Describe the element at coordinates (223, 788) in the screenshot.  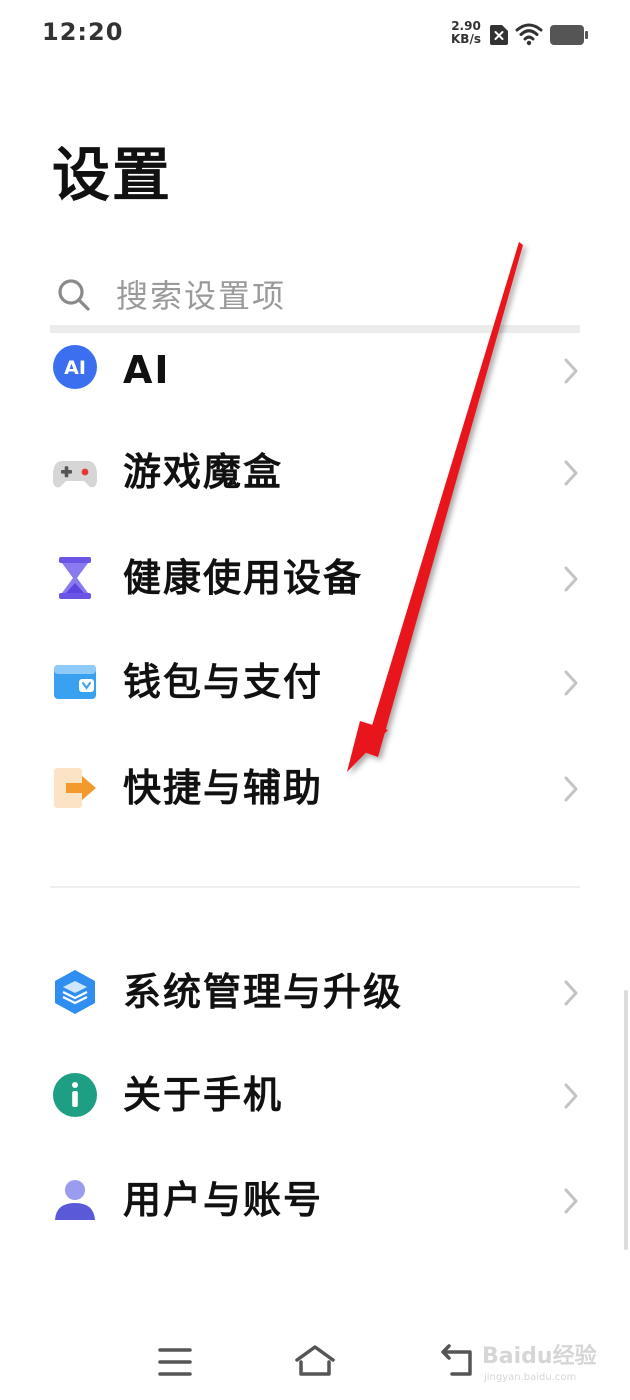
I see `settings-item-label: 快捷与辅助` at that location.